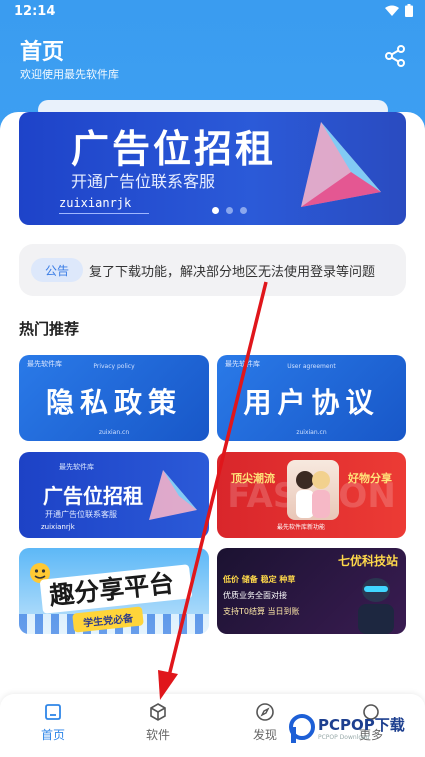 The width and height of the screenshot is (425, 757). I want to click on ad-banner: 广告位招租 开通广告位联系客服 zuixianrjk, so click(212, 168).